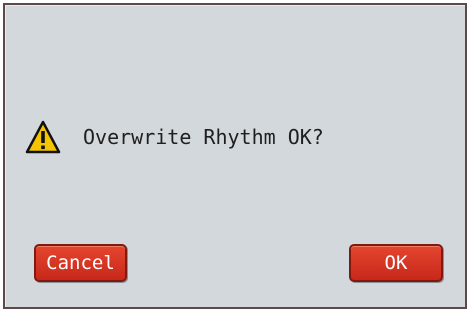 This screenshot has width=470, height=312. Describe the element at coordinates (80, 263) in the screenshot. I see `cancel-button: Cancel` at that location.